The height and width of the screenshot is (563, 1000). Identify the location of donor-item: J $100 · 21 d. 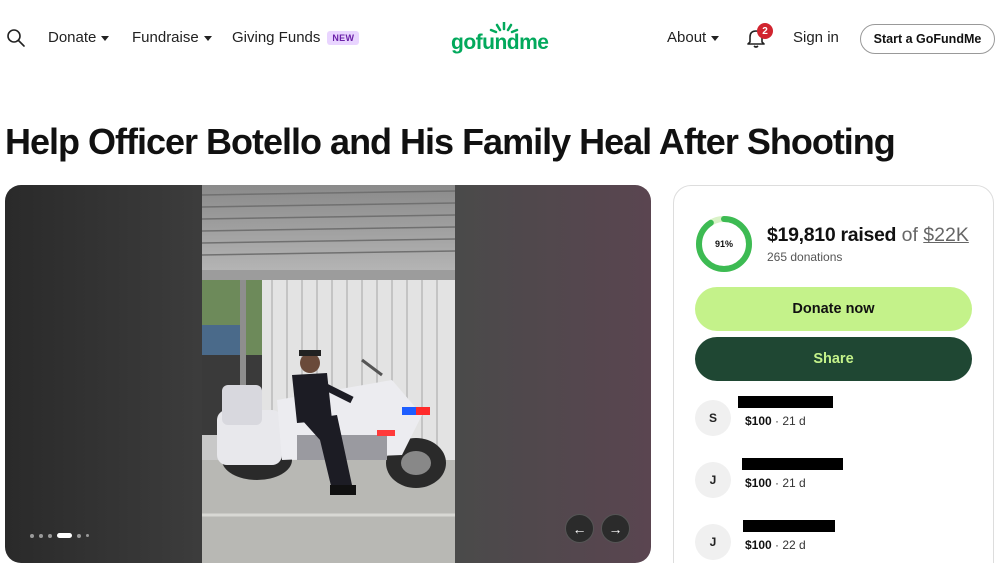
(835, 478).